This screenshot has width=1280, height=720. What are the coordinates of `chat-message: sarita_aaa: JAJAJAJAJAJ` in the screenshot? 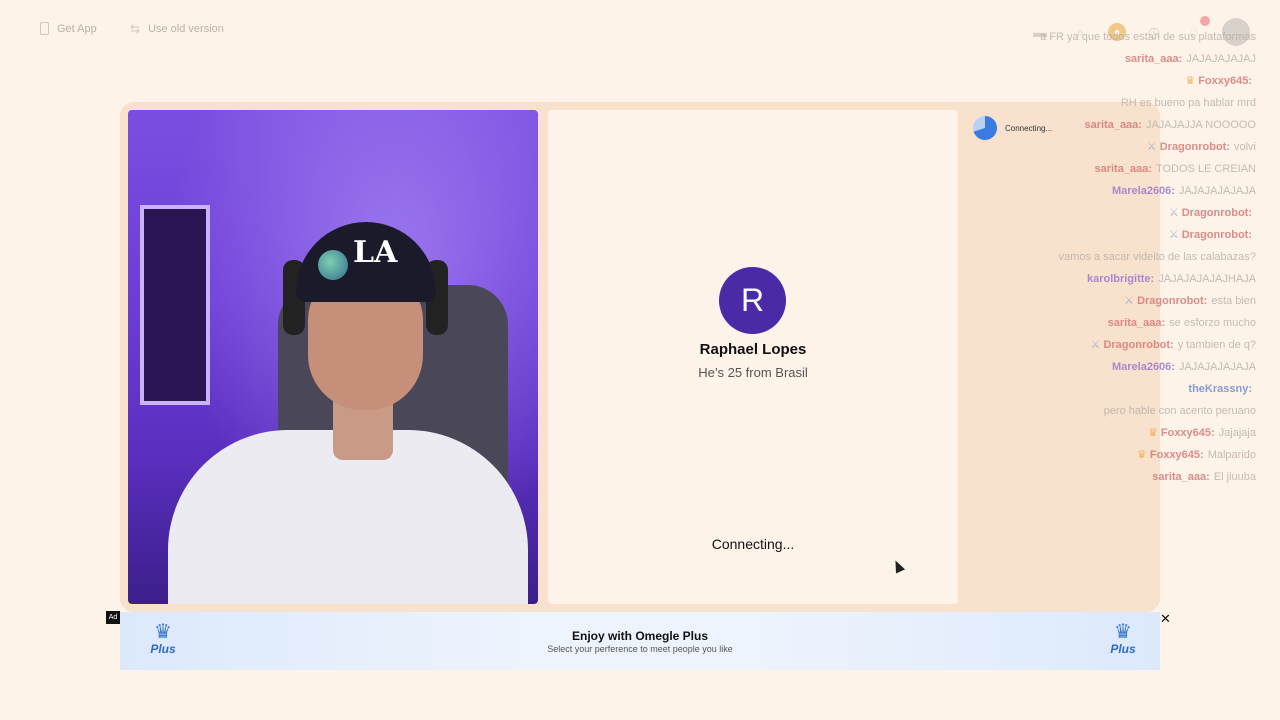 It's located at (1141, 59).